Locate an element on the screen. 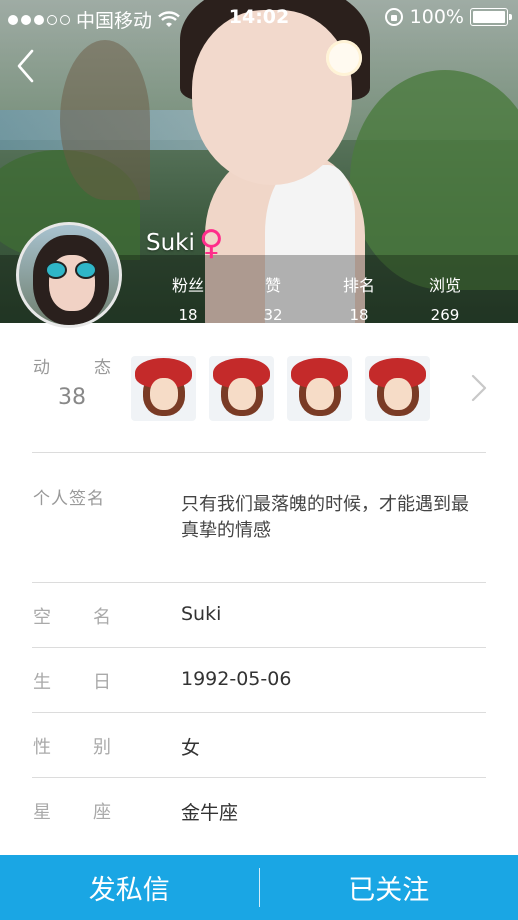  divider is located at coordinates (259, 452).